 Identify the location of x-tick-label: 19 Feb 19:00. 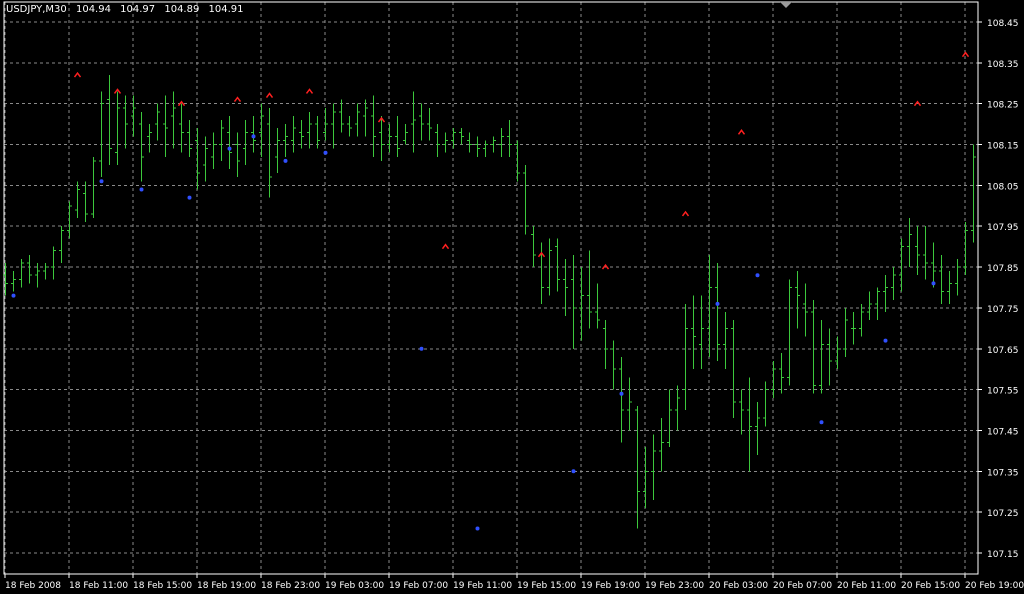
(610, 586).